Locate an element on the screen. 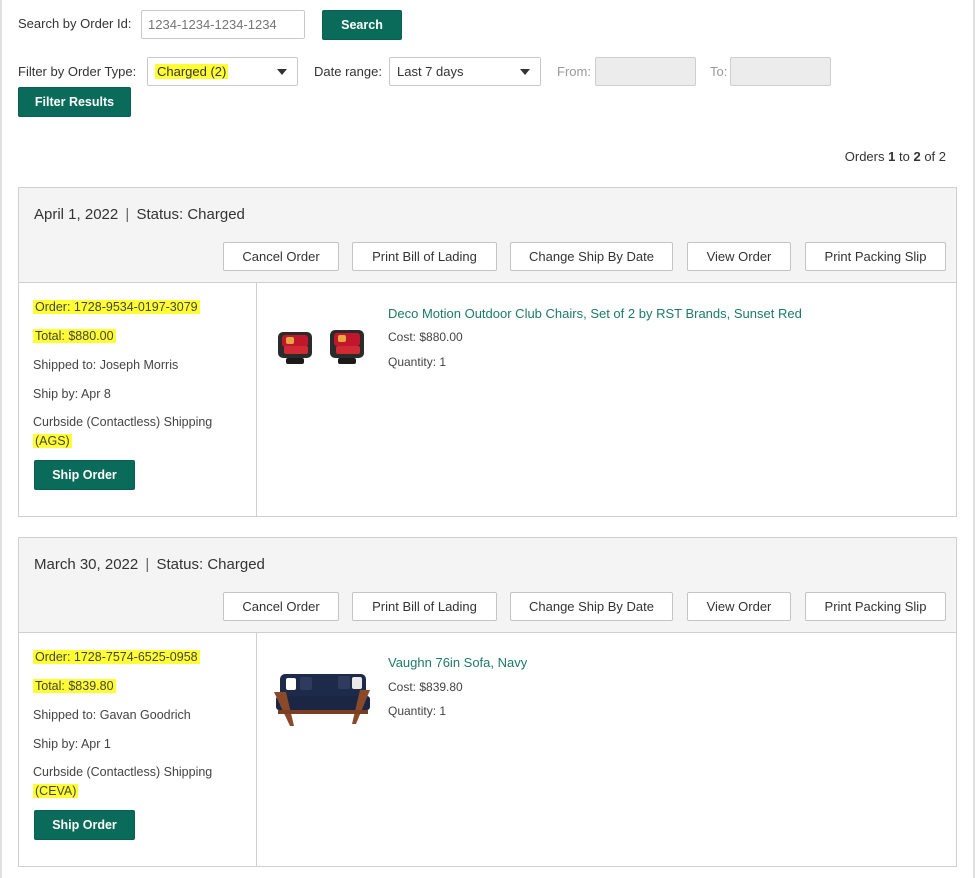 The height and width of the screenshot is (878, 975). ship-by: Ship by: Apr 1 is located at coordinates (72, 744).